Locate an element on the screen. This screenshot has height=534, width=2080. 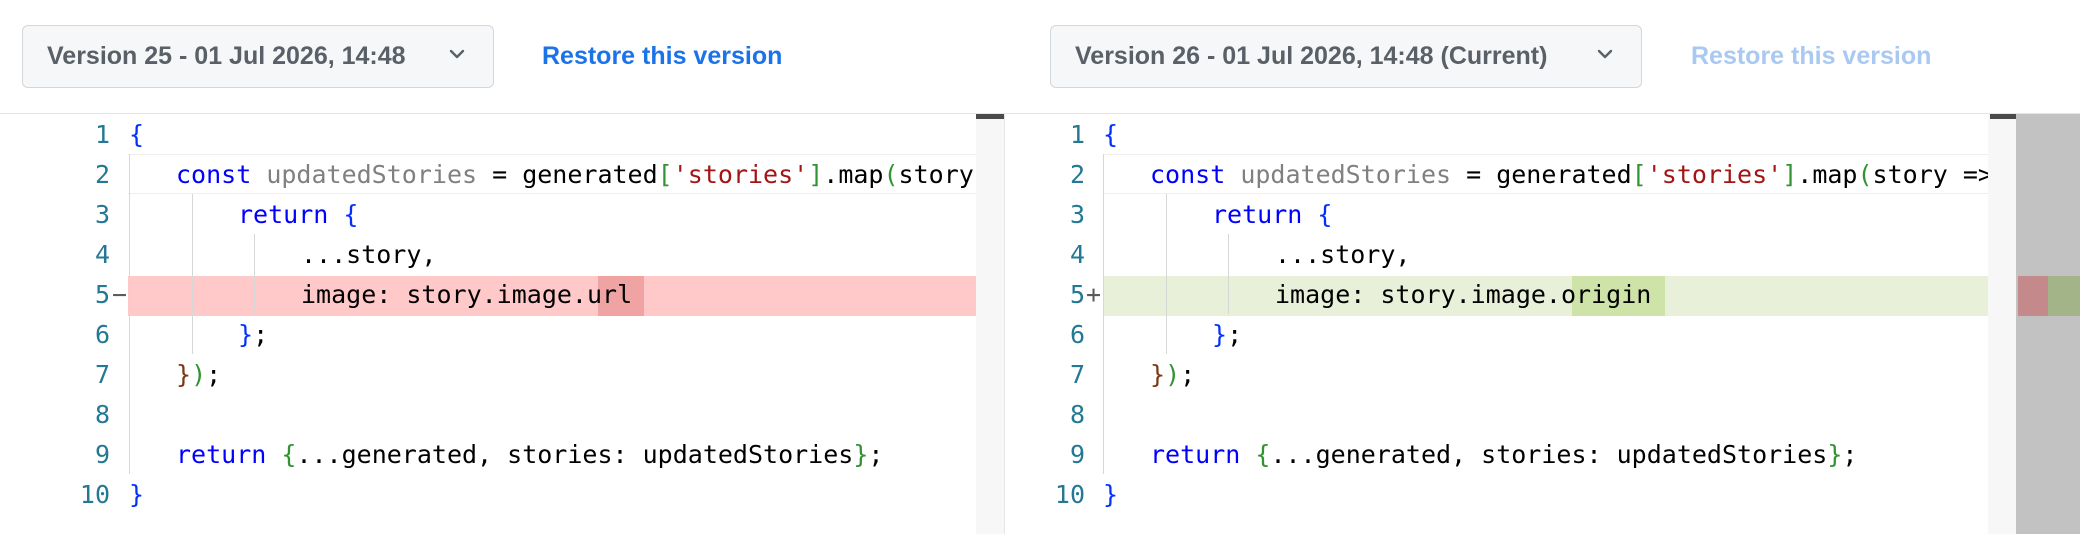
overview-deleted-marker is located at coordinates (2033, 296).